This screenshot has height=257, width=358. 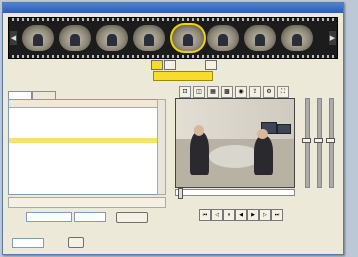 I want to click on title-bar, so click(x=173, y=8).